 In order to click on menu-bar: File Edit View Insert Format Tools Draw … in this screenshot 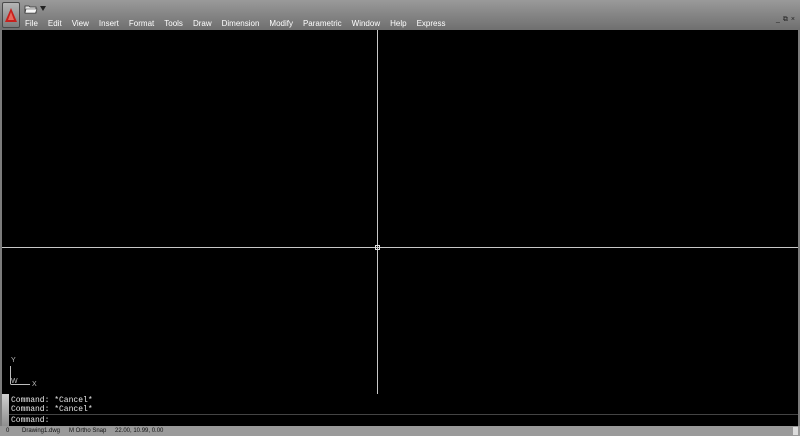, I will do `click(235, 24)`.